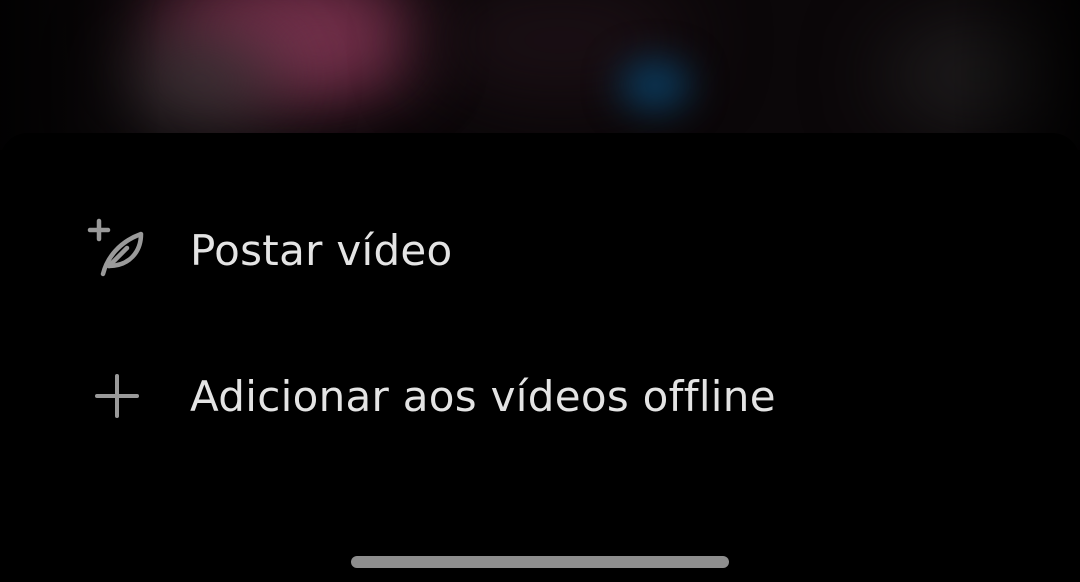 This screenshot has height=582, width=1080. Describe the element at coordinates (483, 396) in the screenshot. I see `add-to-offline-videos-label: Adicionar aos vídeos offline` at that location.